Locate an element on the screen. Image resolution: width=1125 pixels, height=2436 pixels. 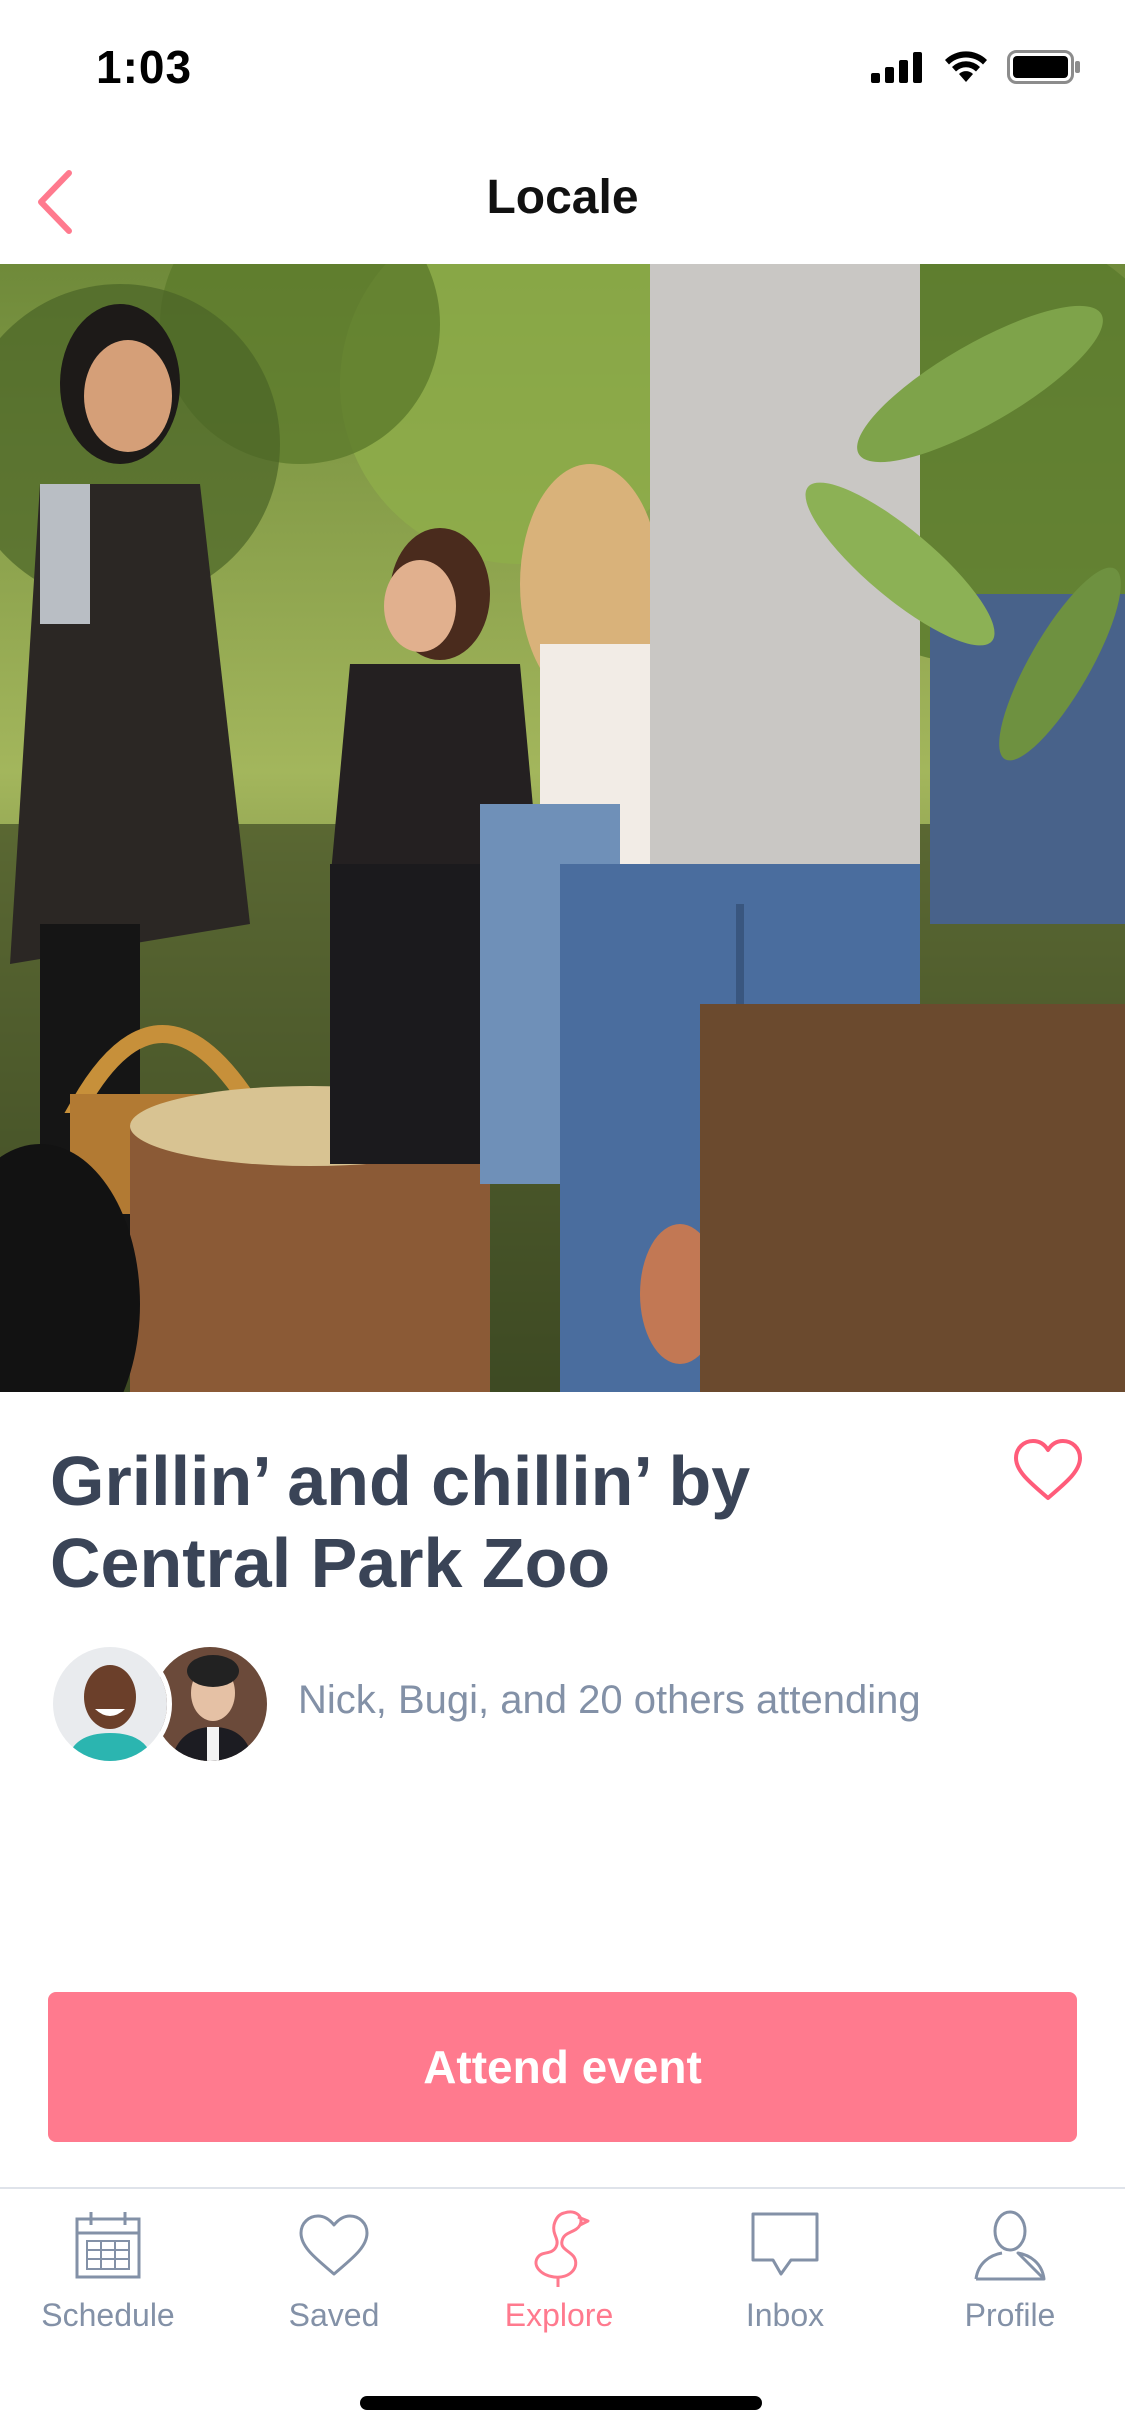
tab-profile: Profile is located at coordinates (1010, 2278).